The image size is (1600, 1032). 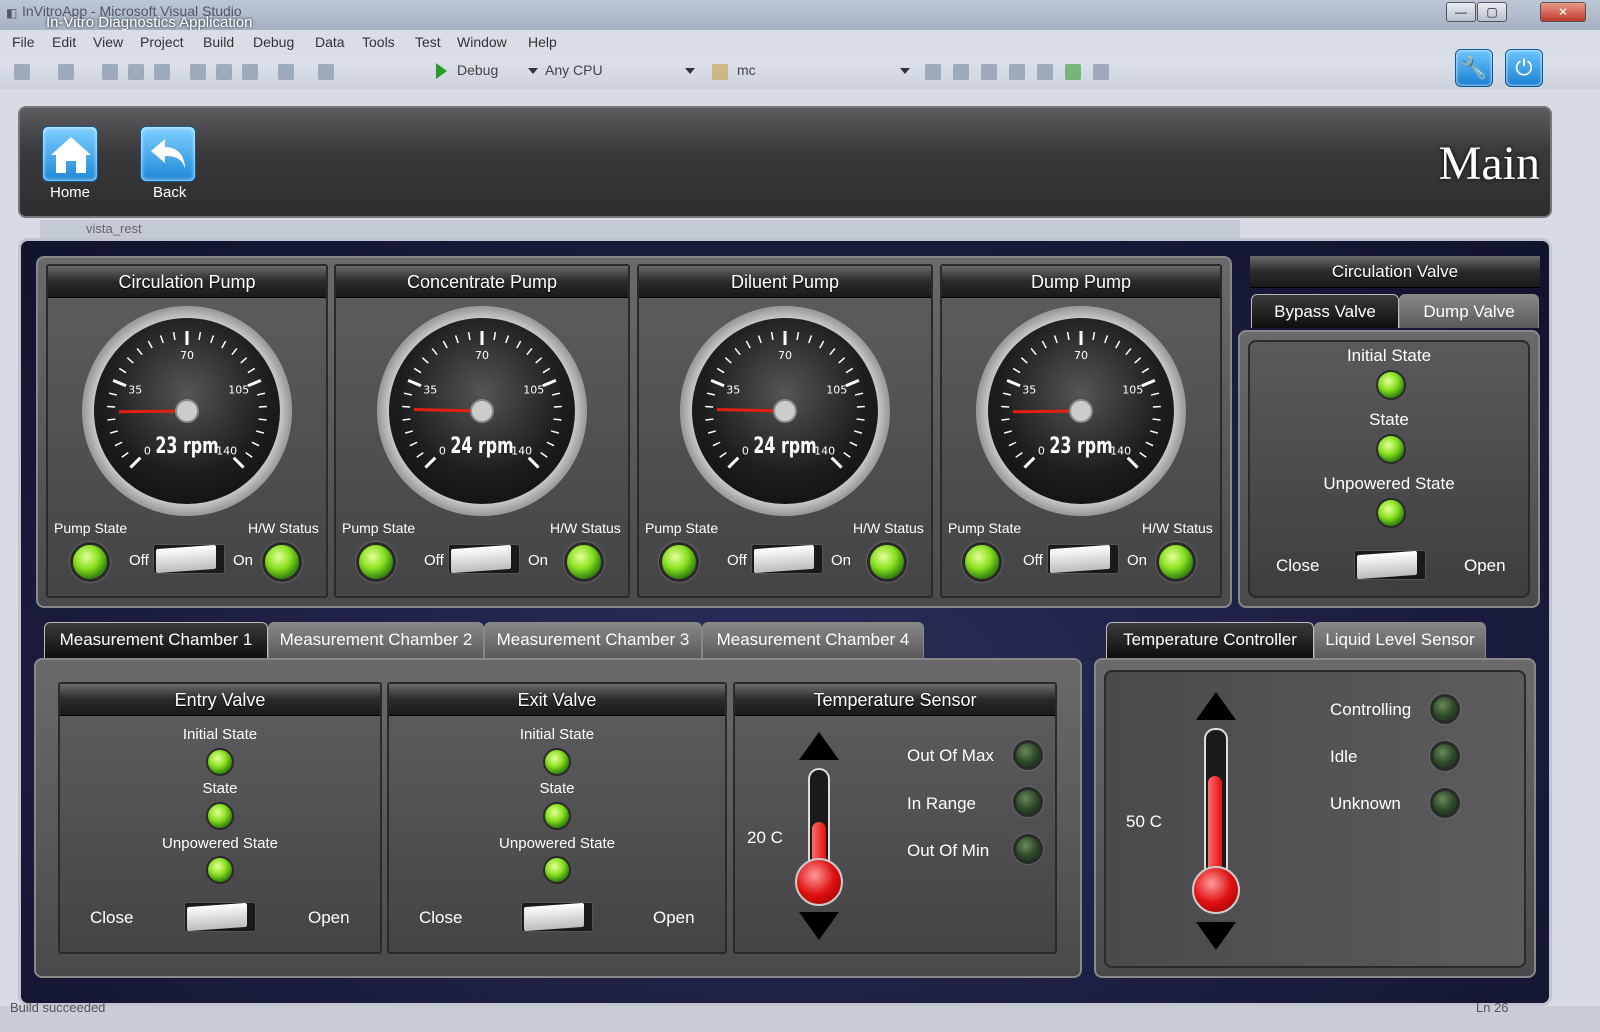 I want to click on close-label: Close, so click(x=1298, y=565).